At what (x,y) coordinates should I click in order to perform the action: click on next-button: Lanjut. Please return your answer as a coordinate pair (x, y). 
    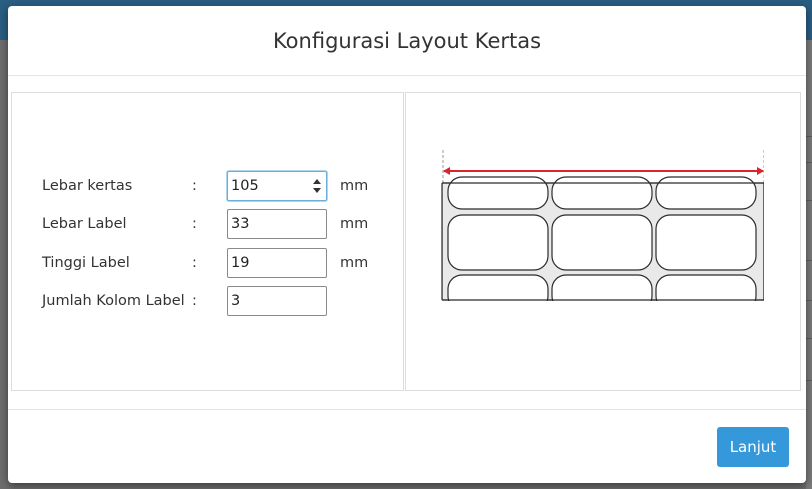
    Looking at the image, I should click on (753, 447).